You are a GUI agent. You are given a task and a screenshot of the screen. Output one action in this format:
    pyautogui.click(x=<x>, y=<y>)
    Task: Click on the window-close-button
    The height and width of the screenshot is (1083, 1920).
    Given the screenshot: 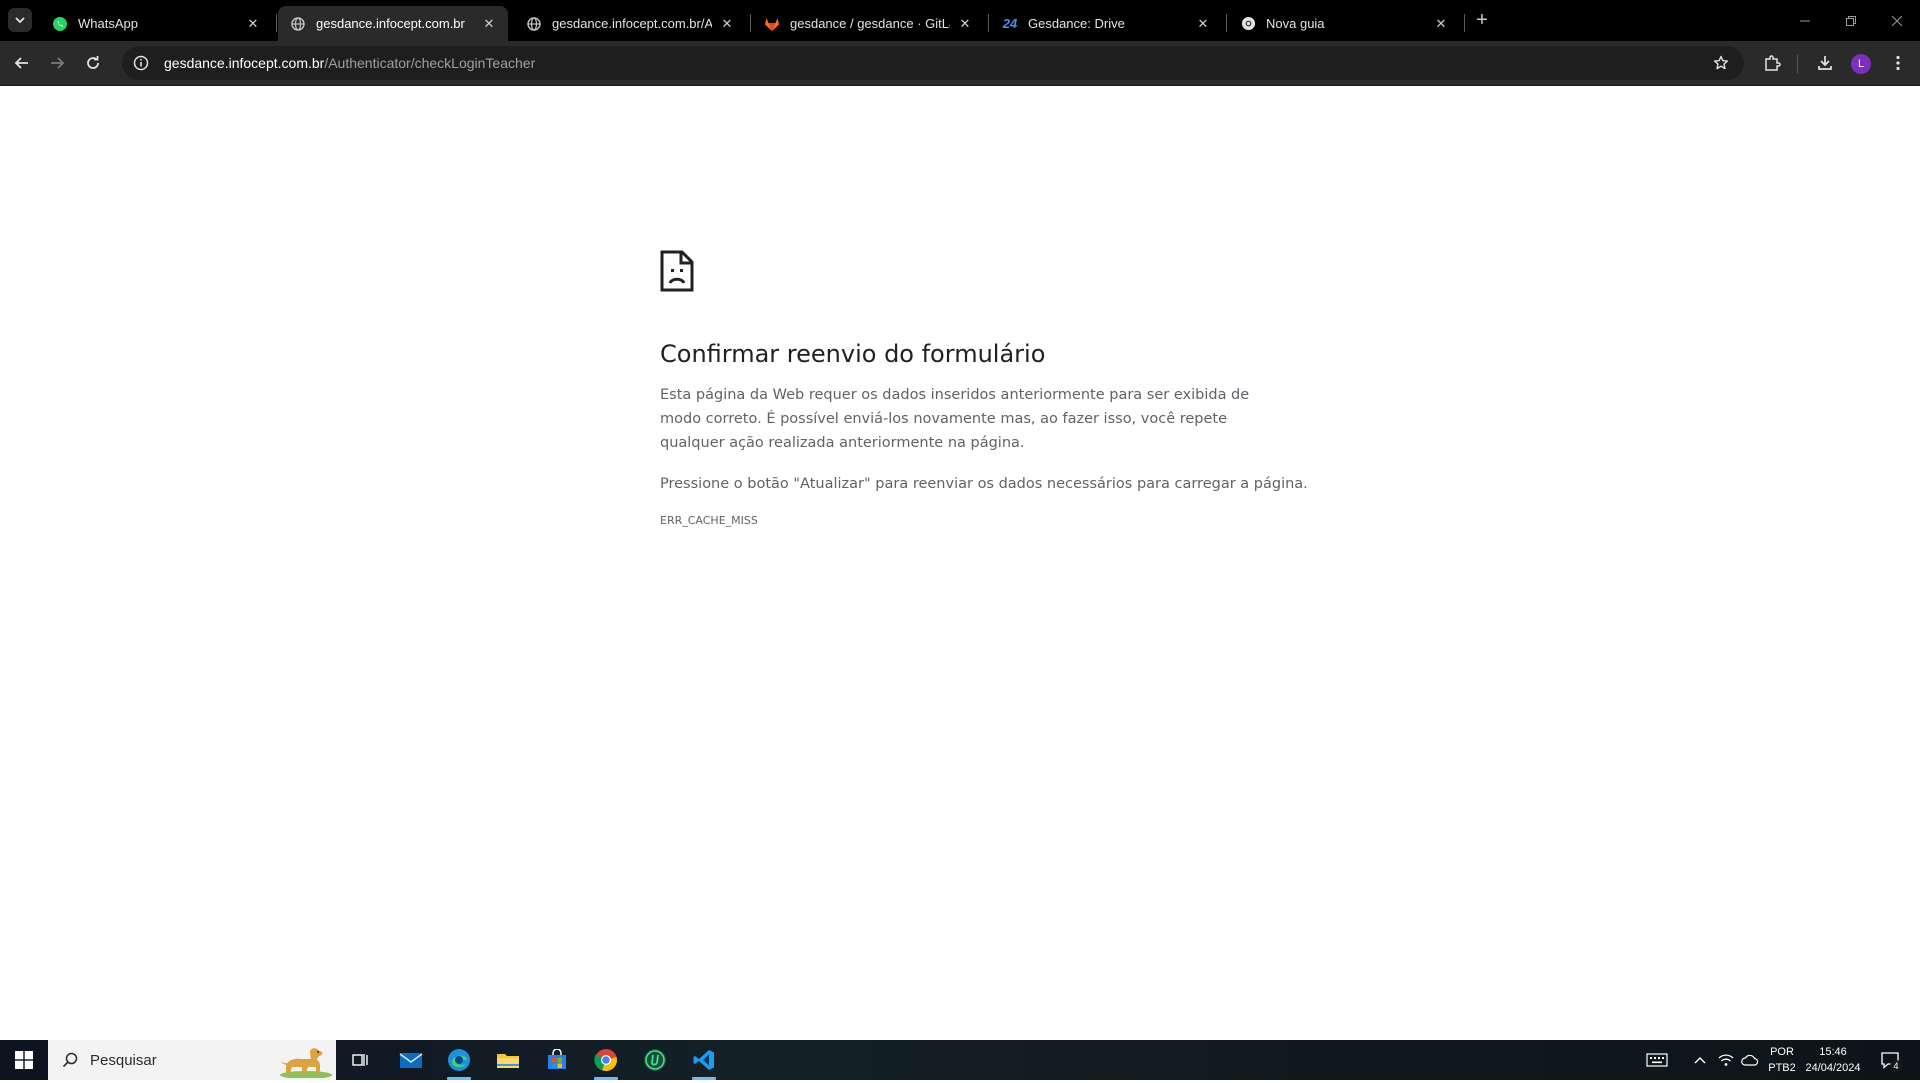 What is the action you would take?
    pyautogui.click(x=1897, y=20)
    